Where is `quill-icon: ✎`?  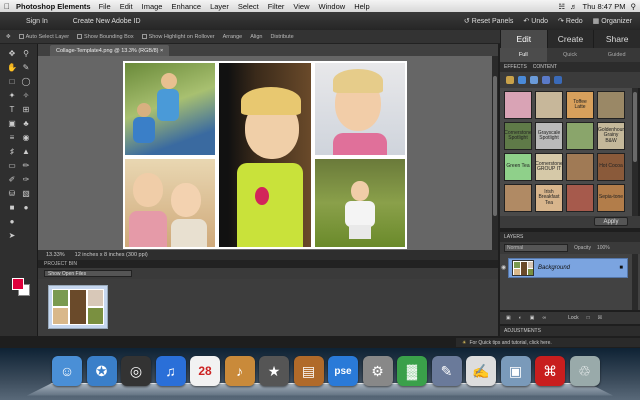
quill-icon: ✎ is located at coordinates (446, 371).